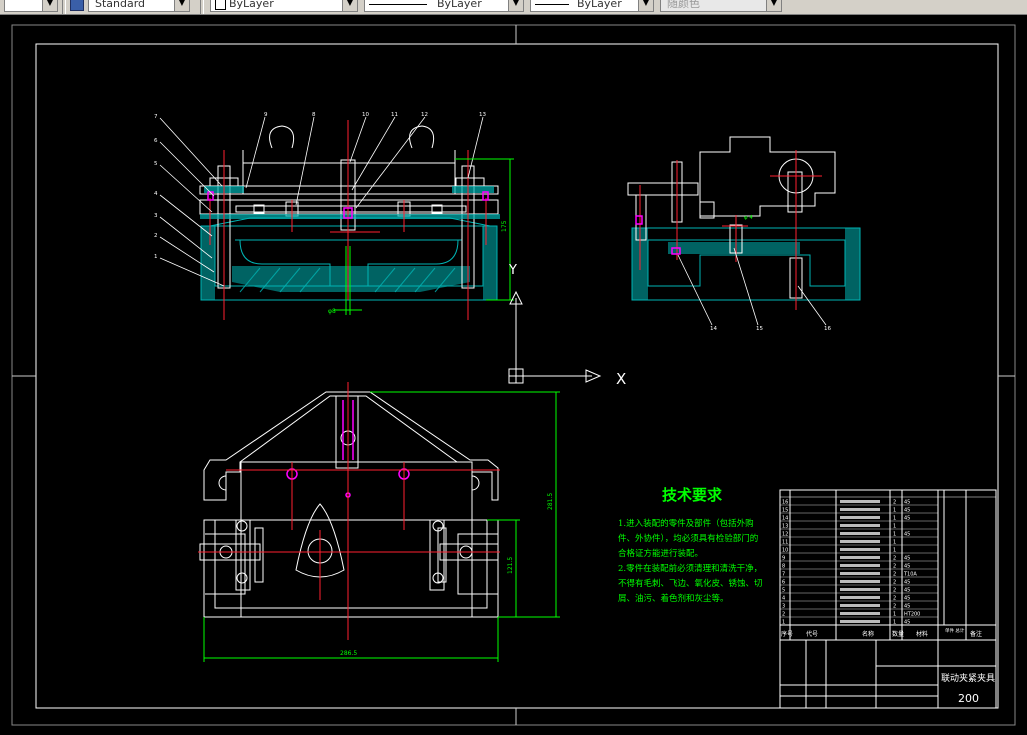 The width and height of the screenshot is (1027, 735). Describe the element at coordinates (968, 678) in the screenshot. I see `drawing-title: 联动夹紧夹具` at that location.